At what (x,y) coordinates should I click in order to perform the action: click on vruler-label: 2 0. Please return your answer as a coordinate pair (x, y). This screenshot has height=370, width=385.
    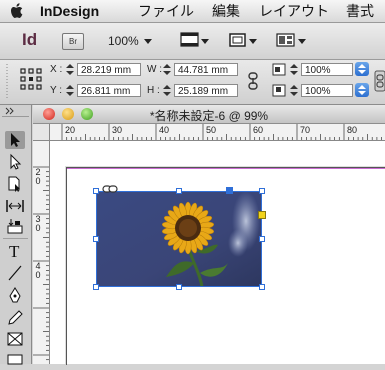
    Looking at the image, I should click on (38, 176).